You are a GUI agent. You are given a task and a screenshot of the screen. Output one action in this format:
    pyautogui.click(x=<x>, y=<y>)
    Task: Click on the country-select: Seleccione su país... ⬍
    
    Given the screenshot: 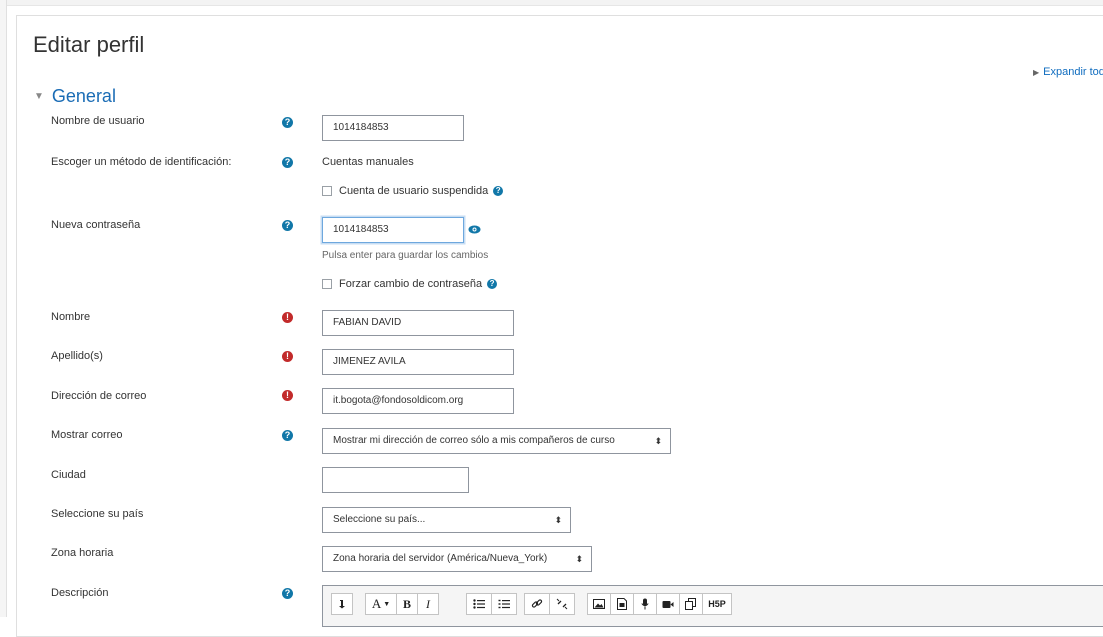 What is the action you would take?
    pyautogui.click(x=446, y=520)
    